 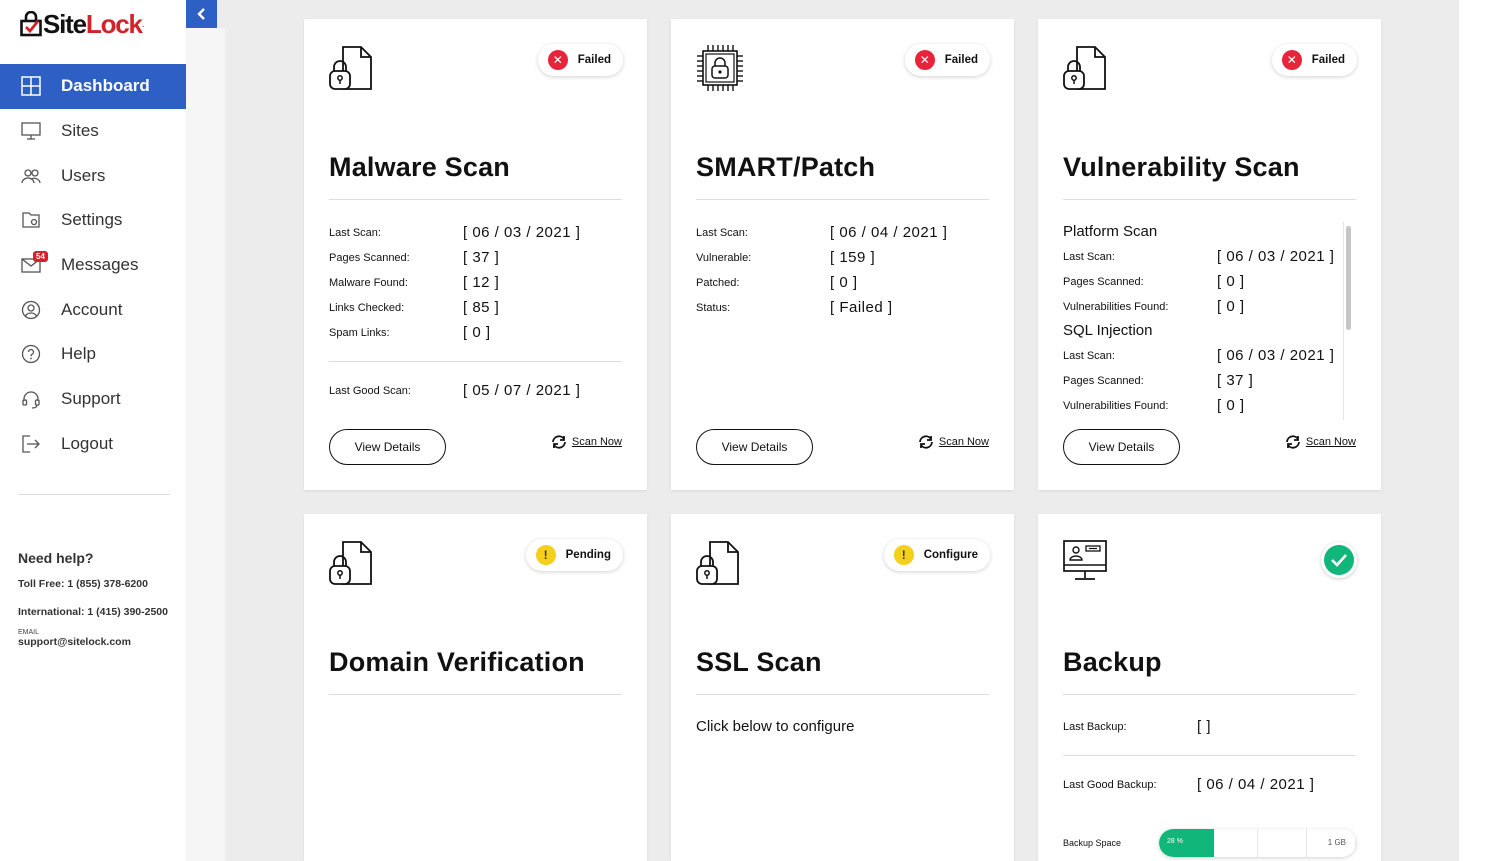 What do you see at coordinates (925, 442) in the screenshot?
I see `refresh-icon` at bounding box center [925, 442].